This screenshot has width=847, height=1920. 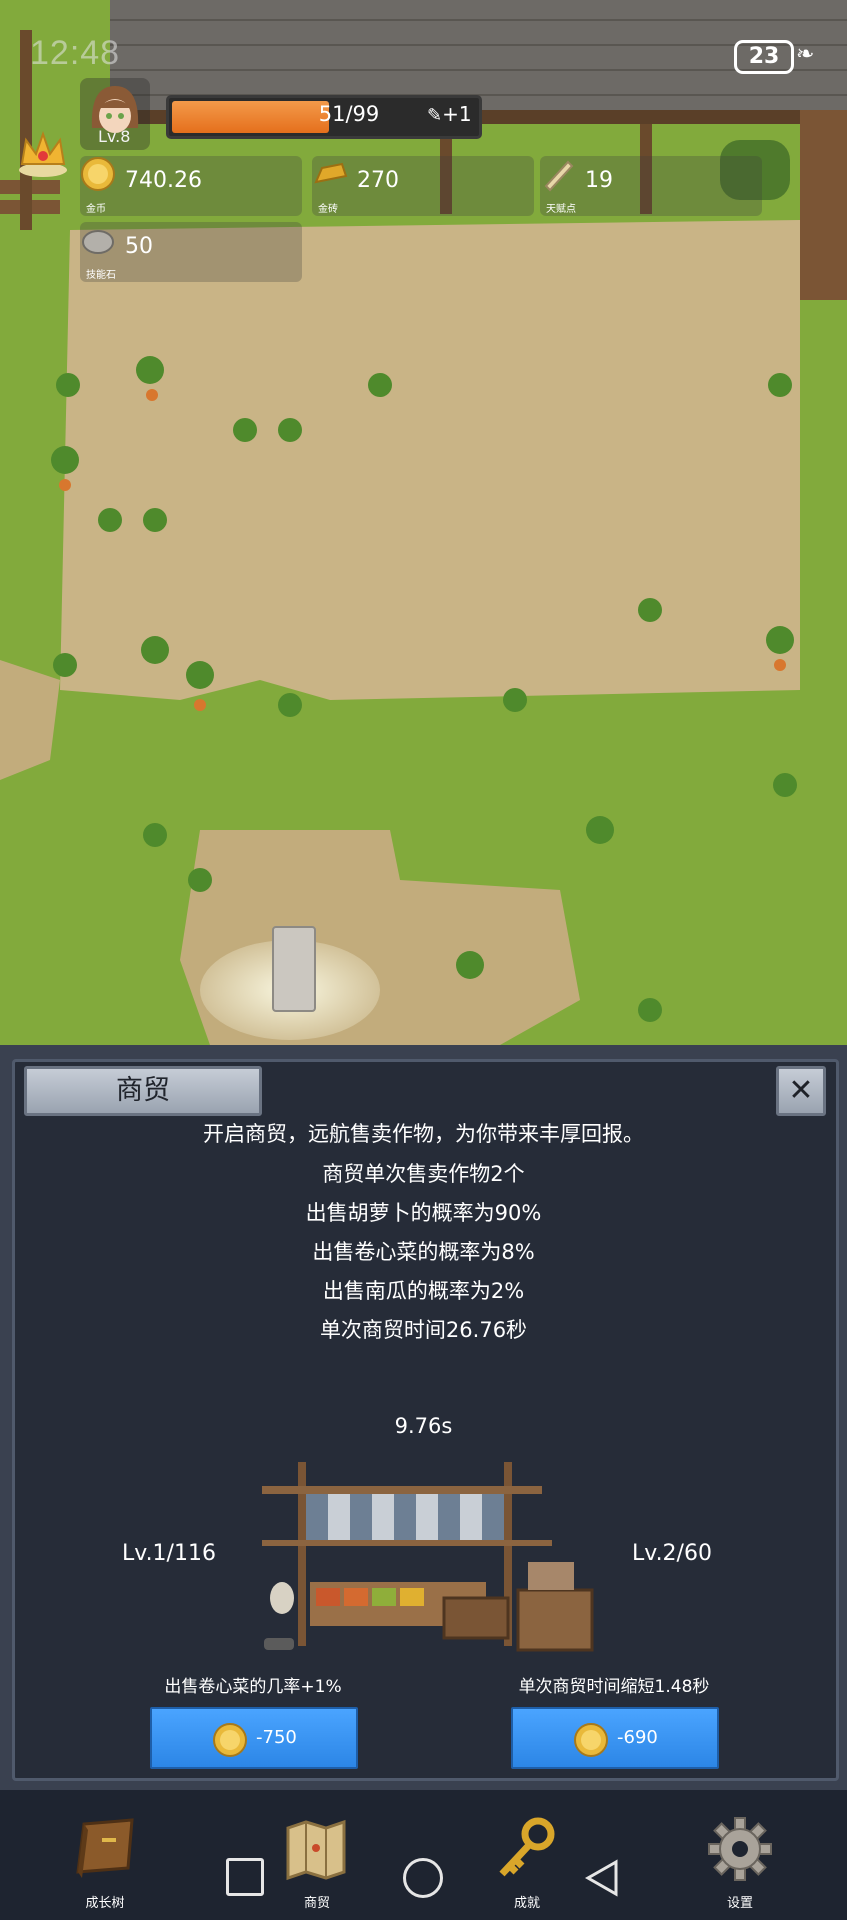 I want to click on close-button: ✕, so click(x=801, y=1091).